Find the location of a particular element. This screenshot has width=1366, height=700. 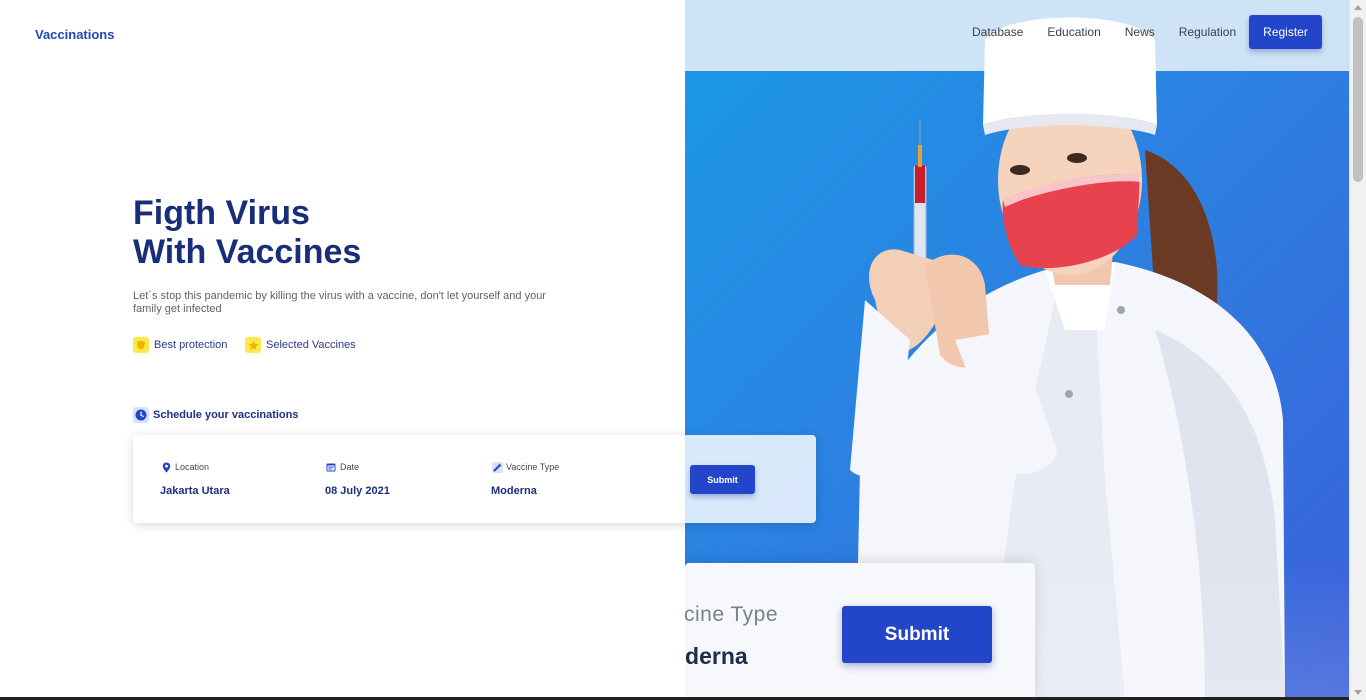

date-label-row: Date is located at coordinates (357, 467).